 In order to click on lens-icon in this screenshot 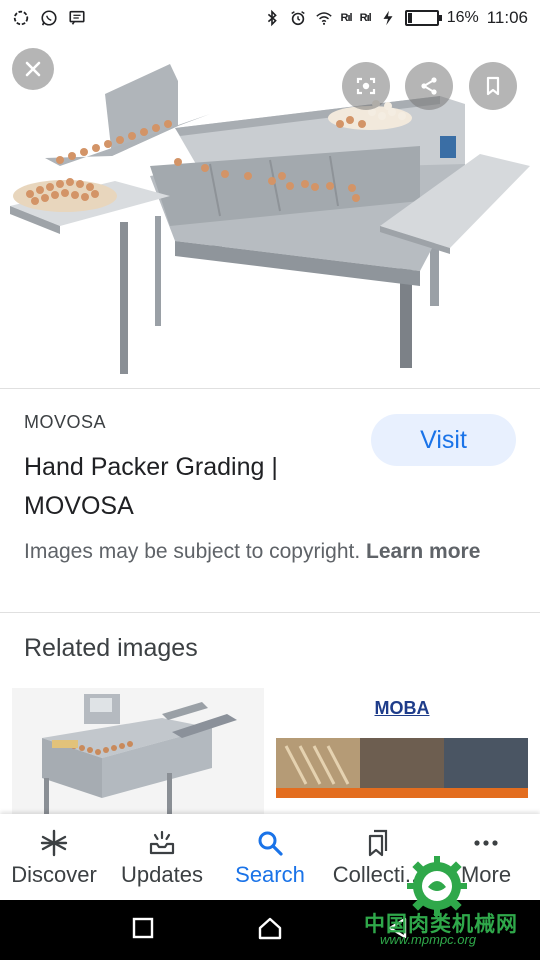, I will do `click(366, 86)`.